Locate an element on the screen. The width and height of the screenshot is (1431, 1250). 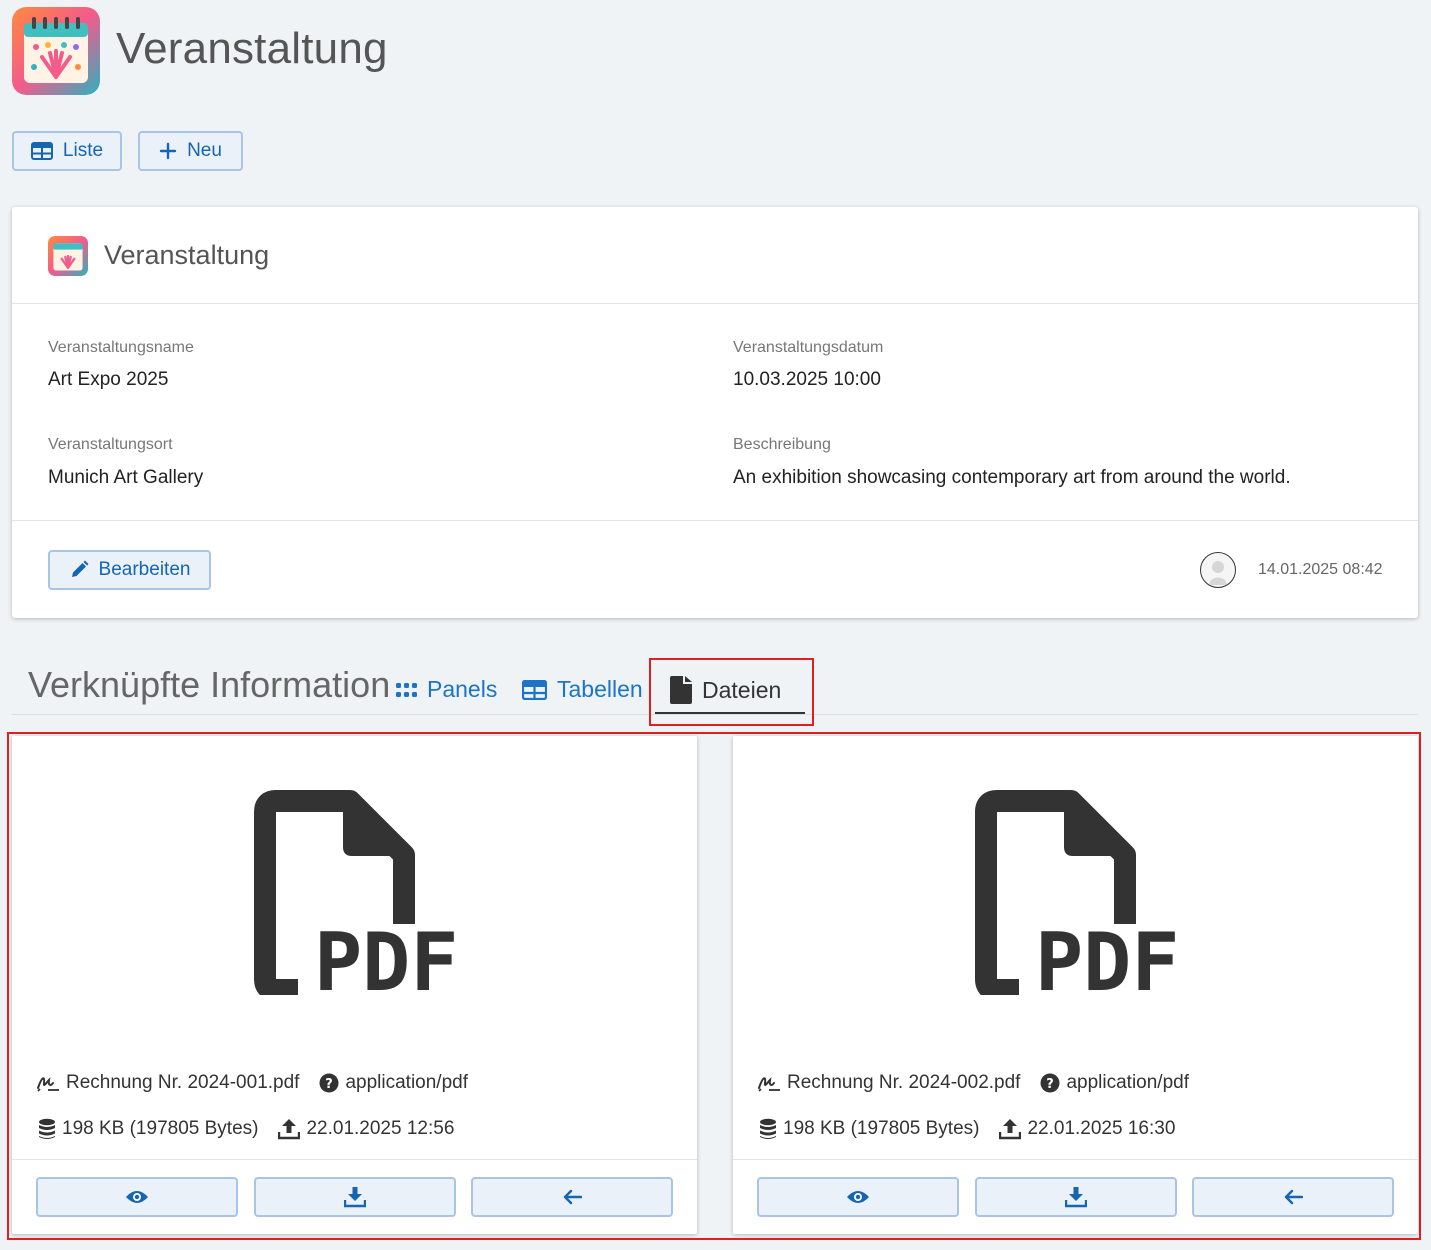
plus-icon is located at coordinates (168, 151).